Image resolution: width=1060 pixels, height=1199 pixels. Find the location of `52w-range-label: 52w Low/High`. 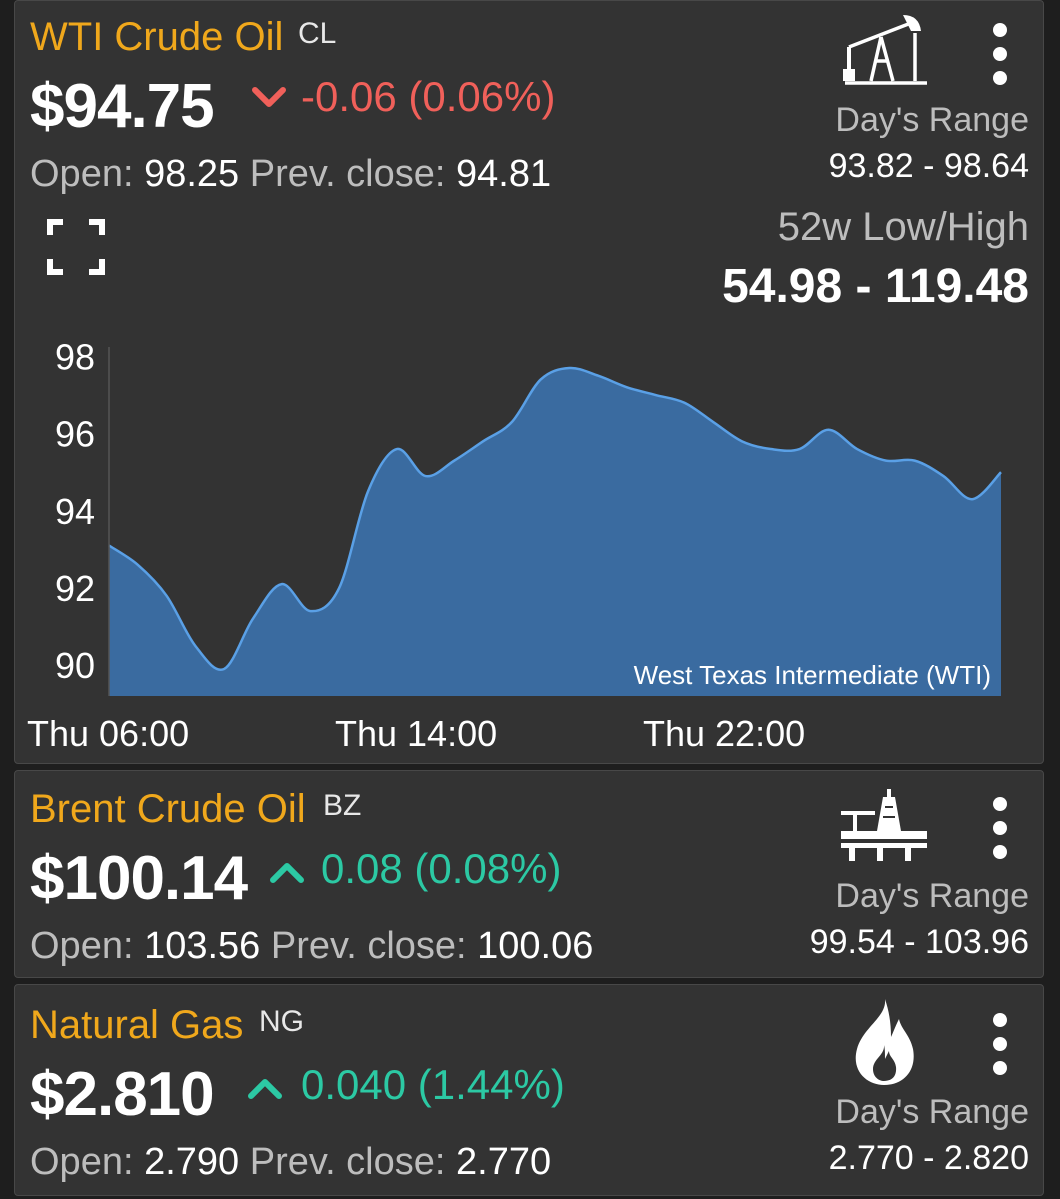

52w-range-label: 52w Low/High is located at coordinates (903, 227).